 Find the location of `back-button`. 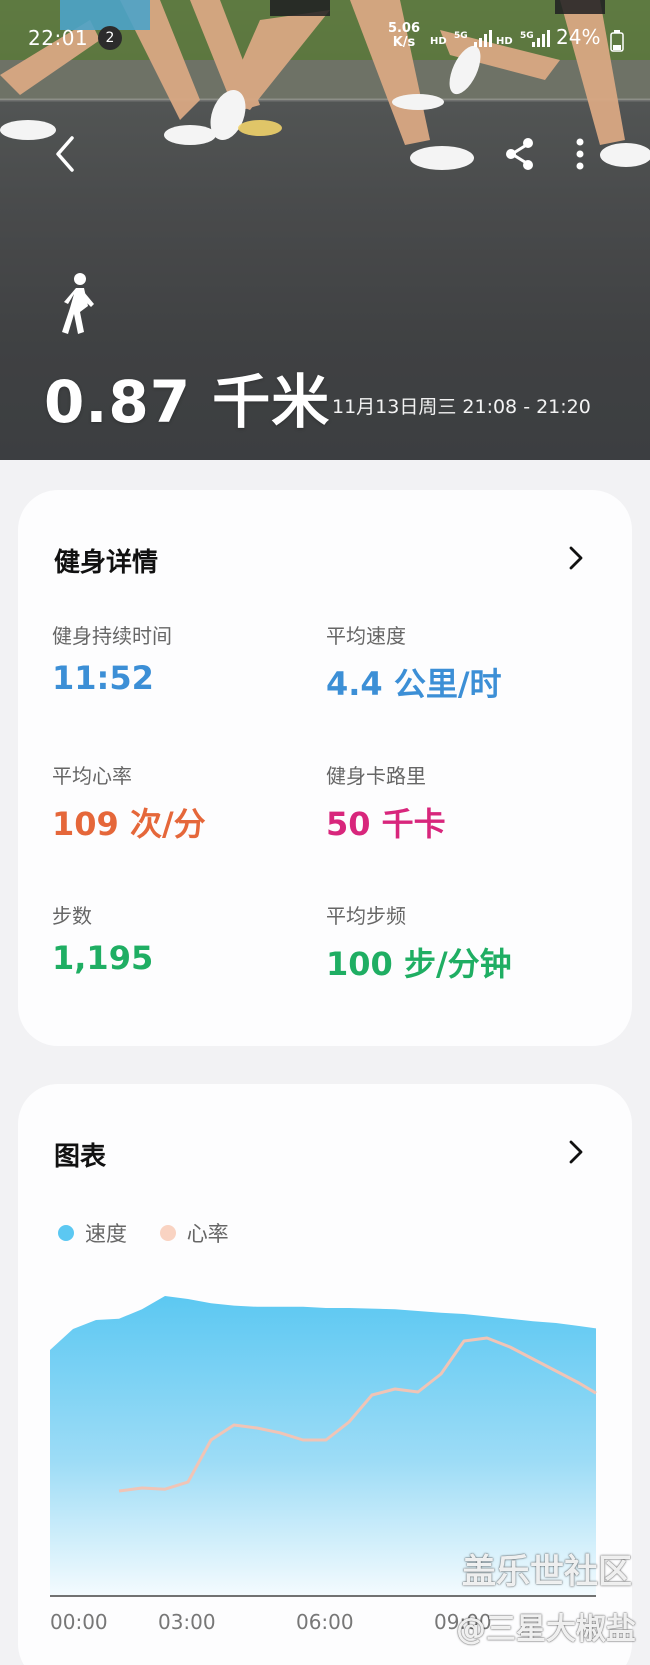

back-button is located at coordinates (66, 154).